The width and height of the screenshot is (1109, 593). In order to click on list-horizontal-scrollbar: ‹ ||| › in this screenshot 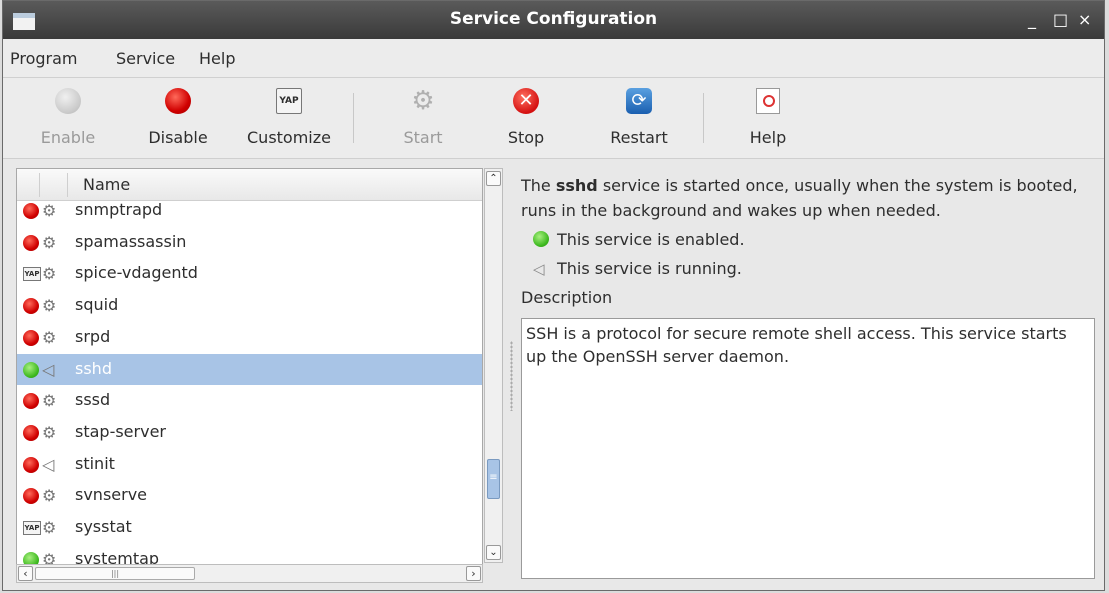, I will do `click(249, 573)`.